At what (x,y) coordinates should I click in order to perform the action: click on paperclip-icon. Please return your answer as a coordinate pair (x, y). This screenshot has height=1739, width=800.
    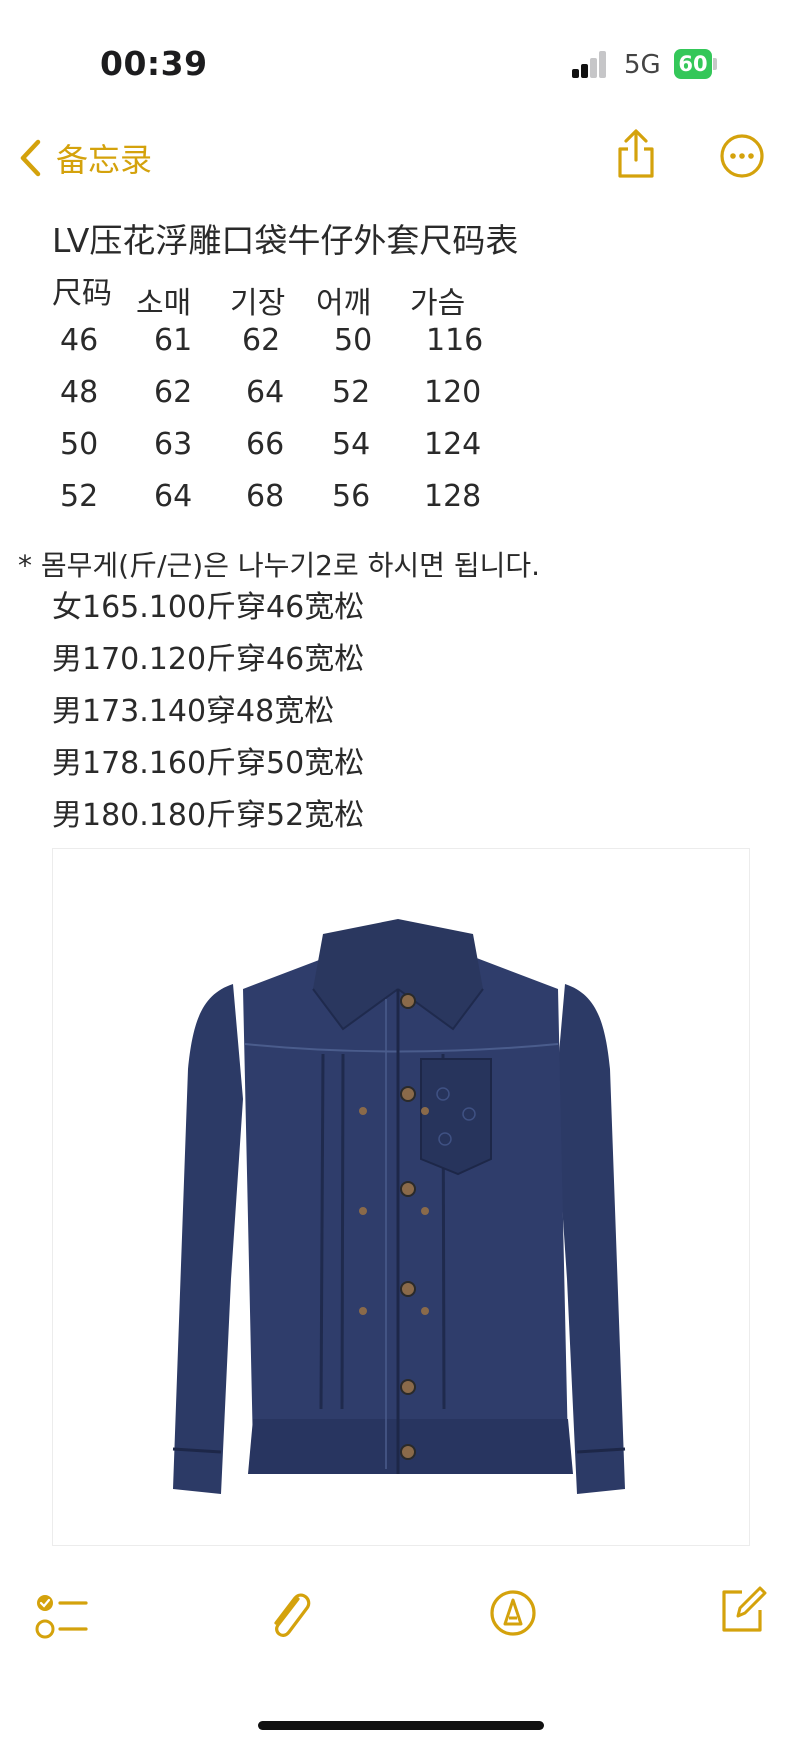
    Looking at the image, I should click on (289, 1615).